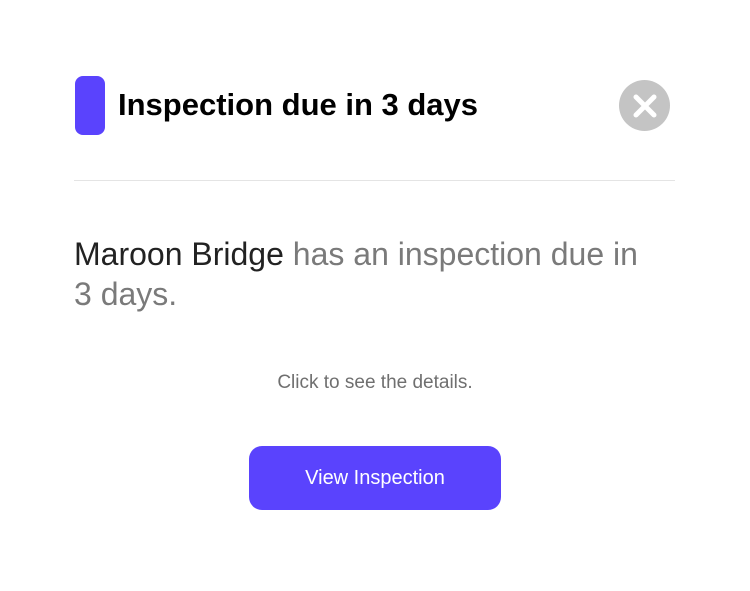  I want to click on notification-title: Inspection due in 3 days, so click(298, 104).